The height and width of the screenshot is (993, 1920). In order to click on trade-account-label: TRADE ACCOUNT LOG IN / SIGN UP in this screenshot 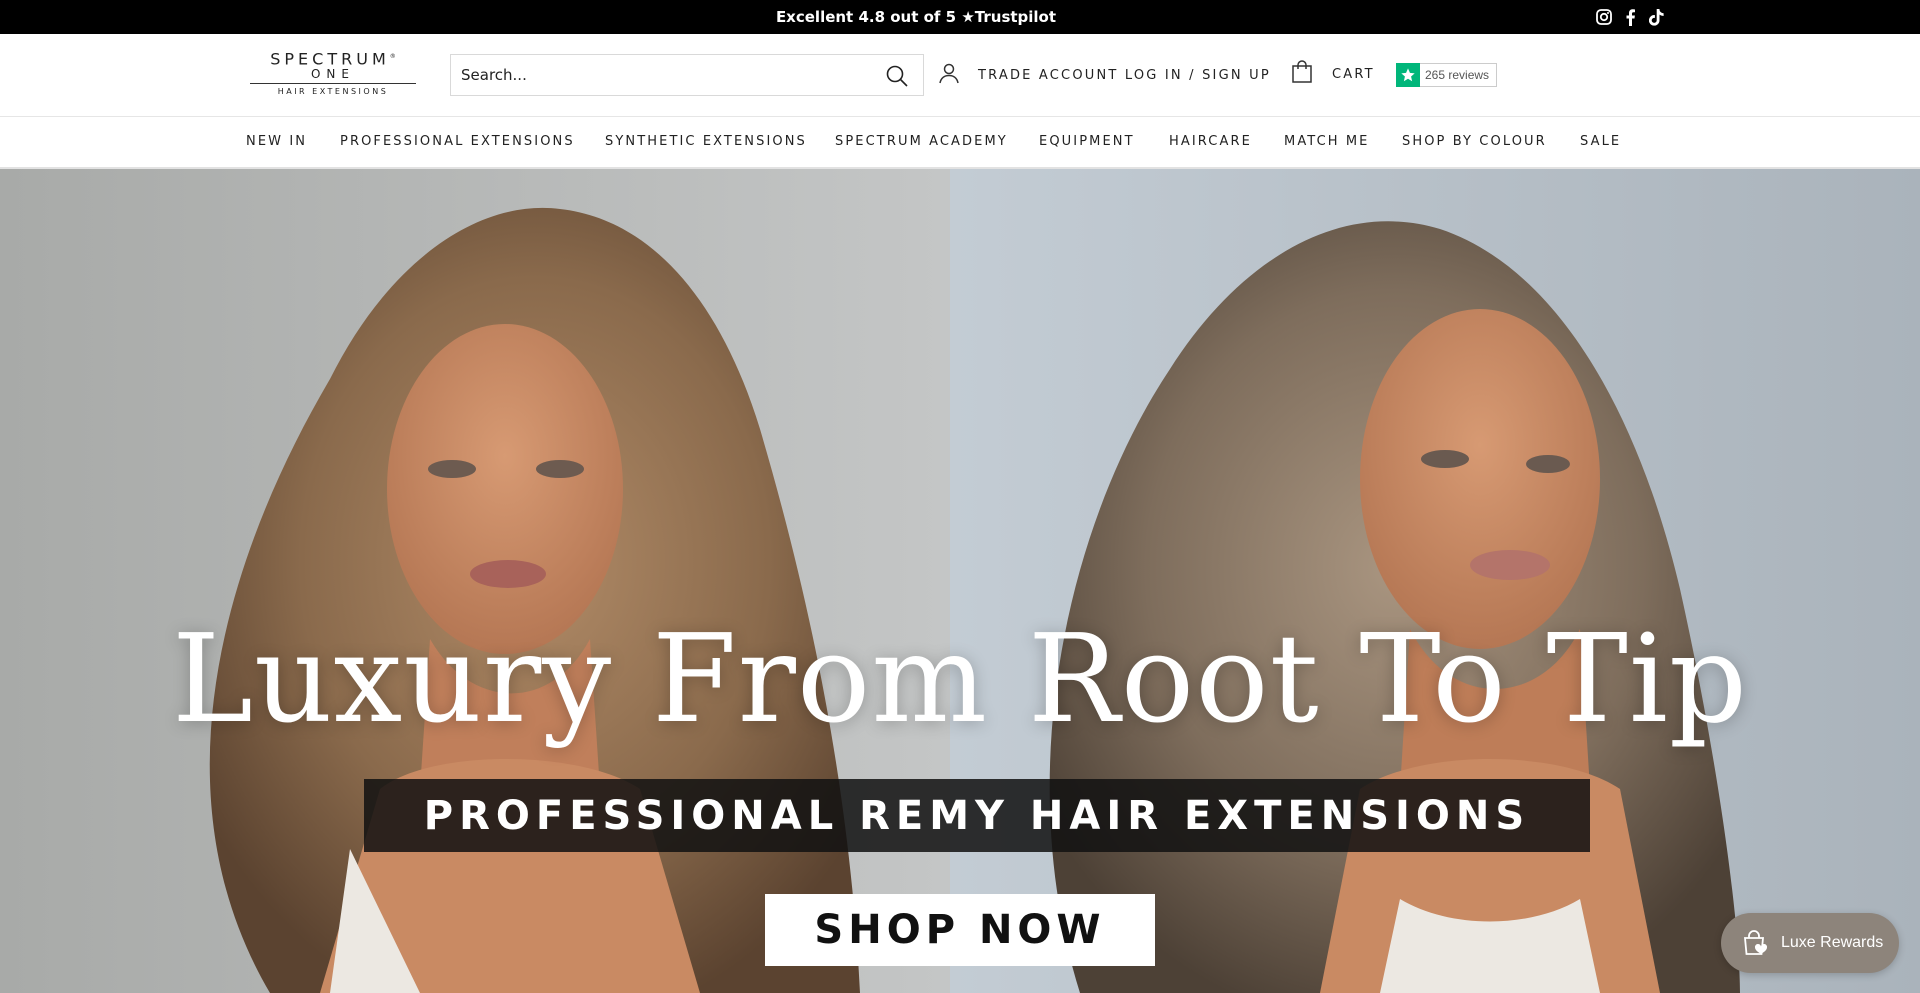, I will do `click(1124, 75)`.